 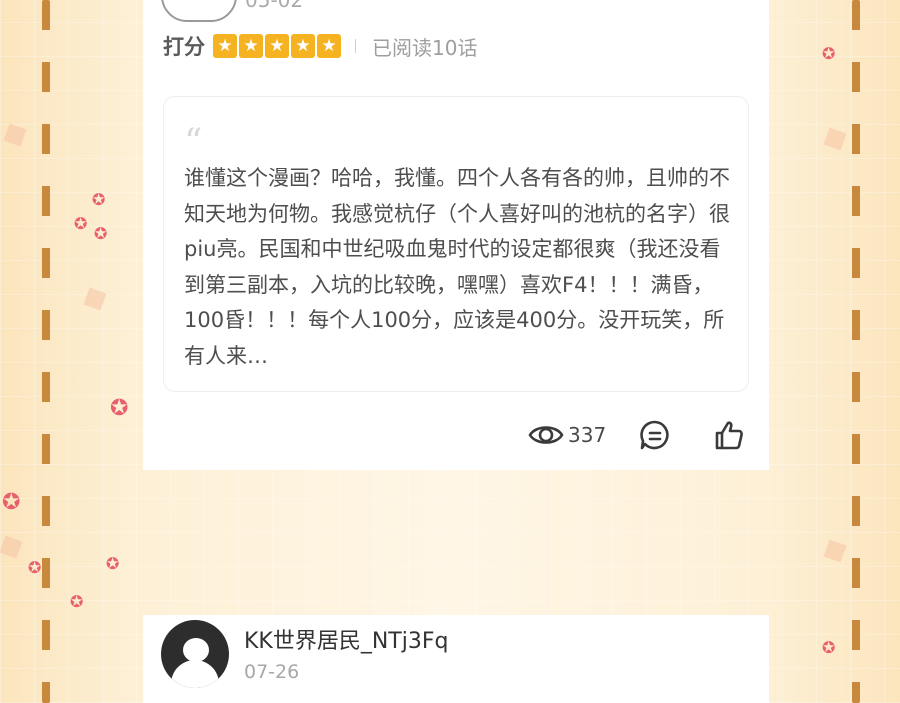 I want to click on comment-icon, so click(x=654, y=435).